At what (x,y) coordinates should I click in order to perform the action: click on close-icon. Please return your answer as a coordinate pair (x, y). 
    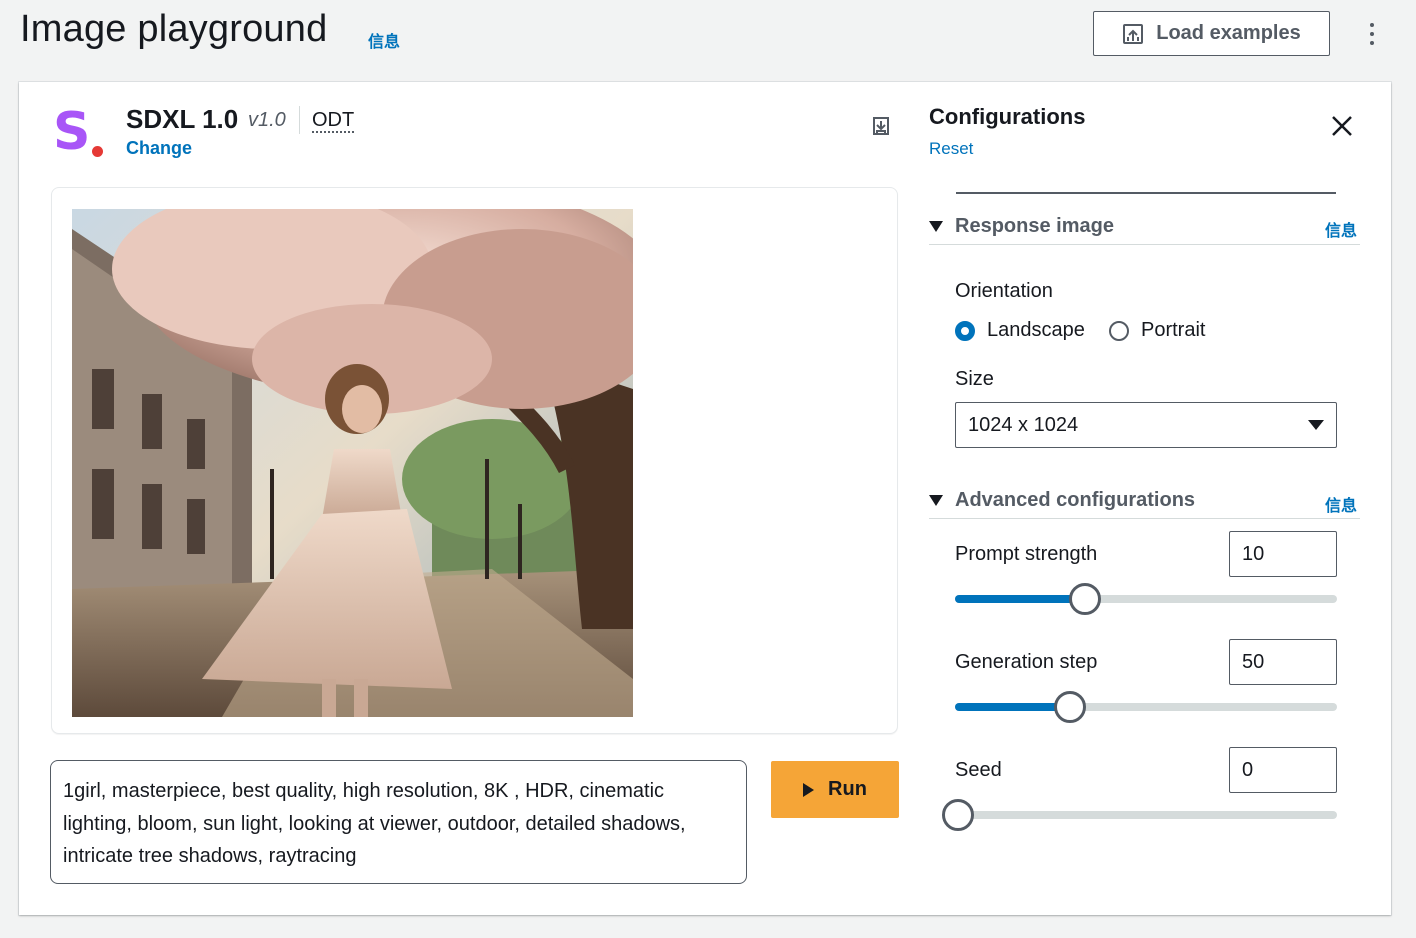
    Looking at the image, I should click on (1342, 126).